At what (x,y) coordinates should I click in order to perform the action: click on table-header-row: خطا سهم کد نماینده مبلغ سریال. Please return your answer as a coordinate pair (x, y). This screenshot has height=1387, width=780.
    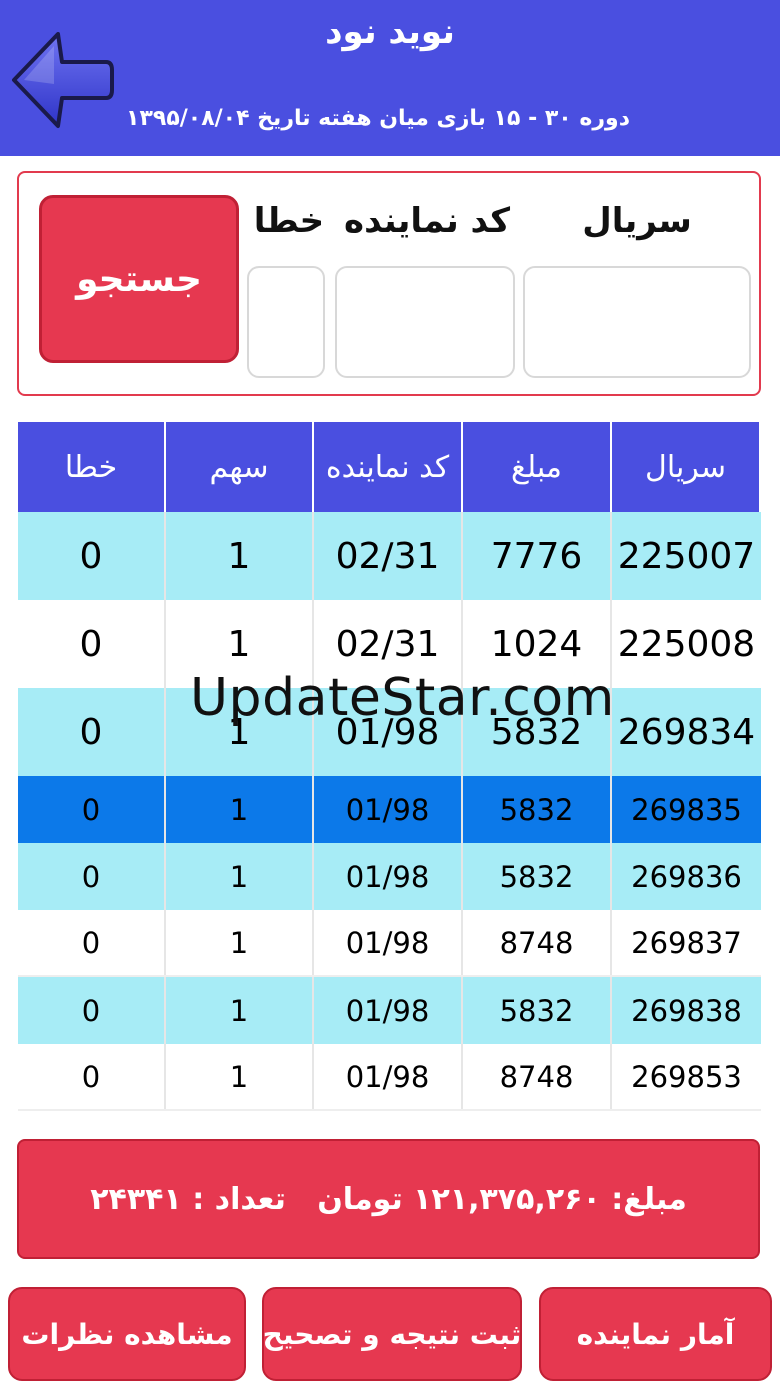
    Looking at the image, I should click on (389, 467).